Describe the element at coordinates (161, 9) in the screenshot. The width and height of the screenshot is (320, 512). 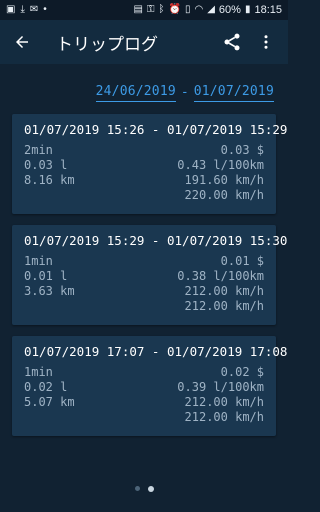
I see `bluetooth-icon: ᛒ` at that location.